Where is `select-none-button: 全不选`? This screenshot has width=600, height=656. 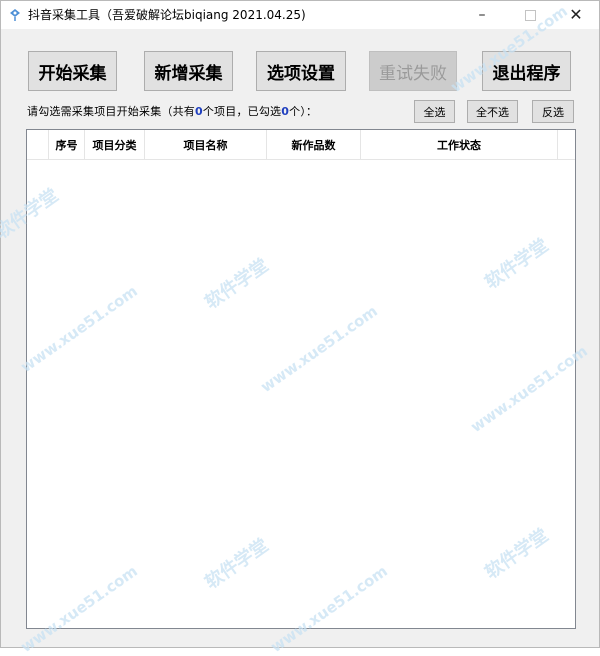
select-none-button: 全不选 is located at coordinates (492, 111).